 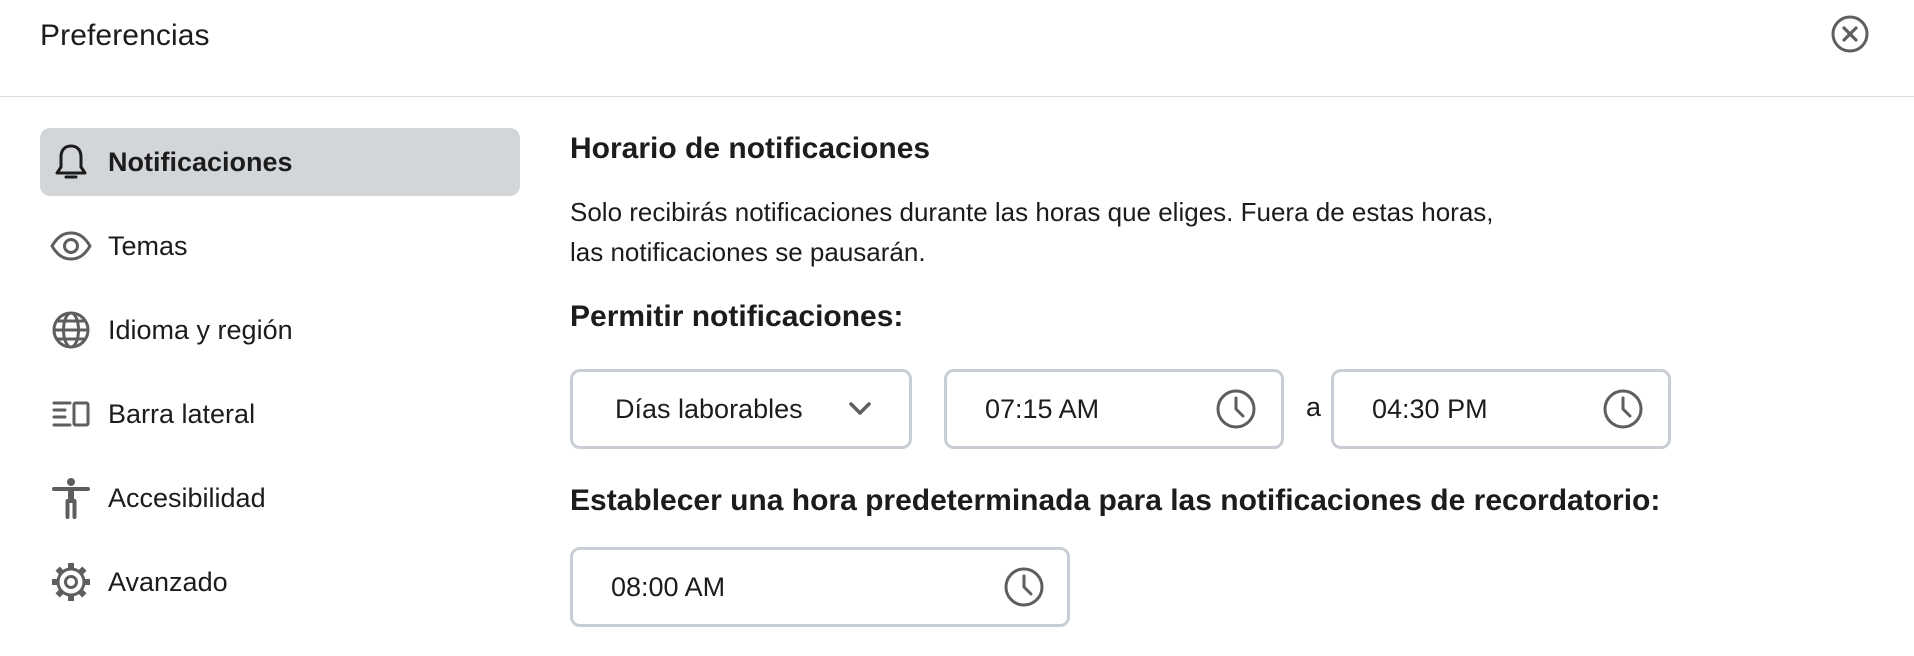 What do you see at coordinates (668, 586) in the screenshot?
I see `reminder-time-value: 08:00 AM` at bounding box center [668, 586].